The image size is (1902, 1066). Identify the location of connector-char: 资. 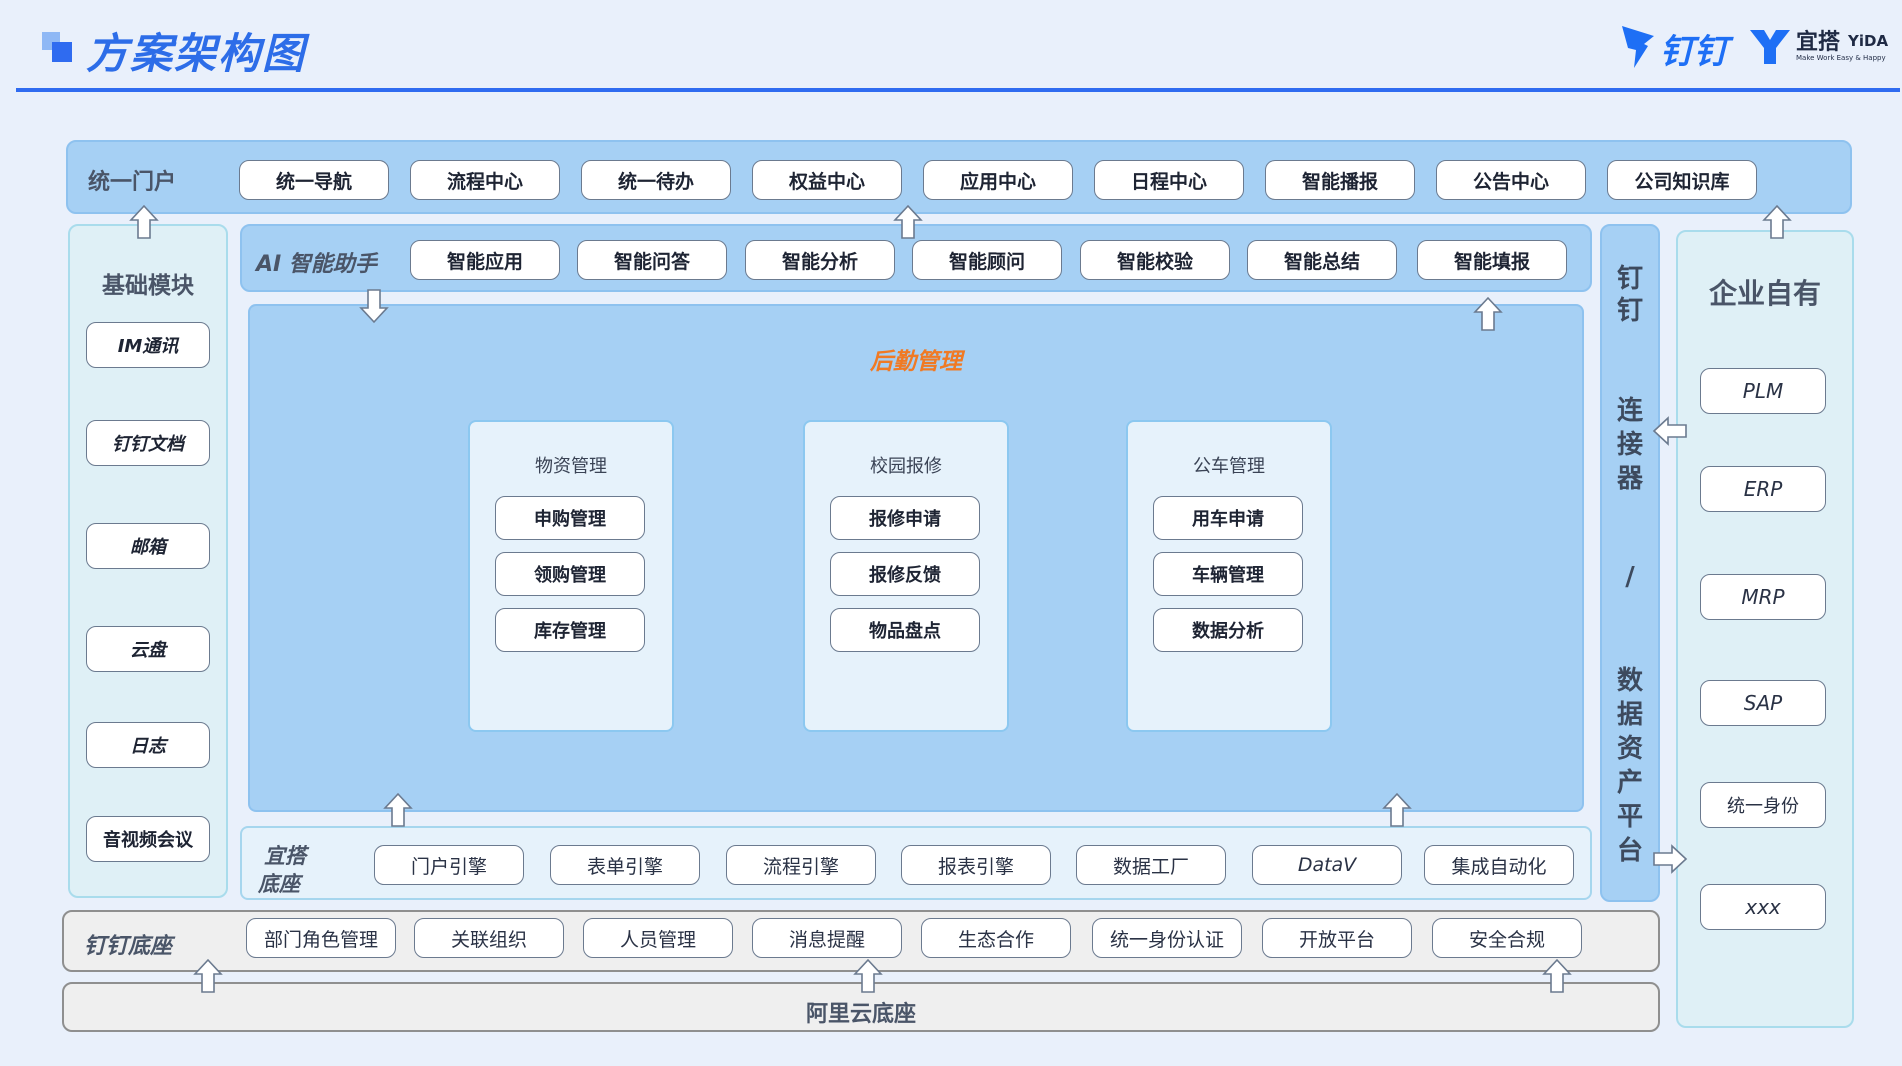
(1629, 749).